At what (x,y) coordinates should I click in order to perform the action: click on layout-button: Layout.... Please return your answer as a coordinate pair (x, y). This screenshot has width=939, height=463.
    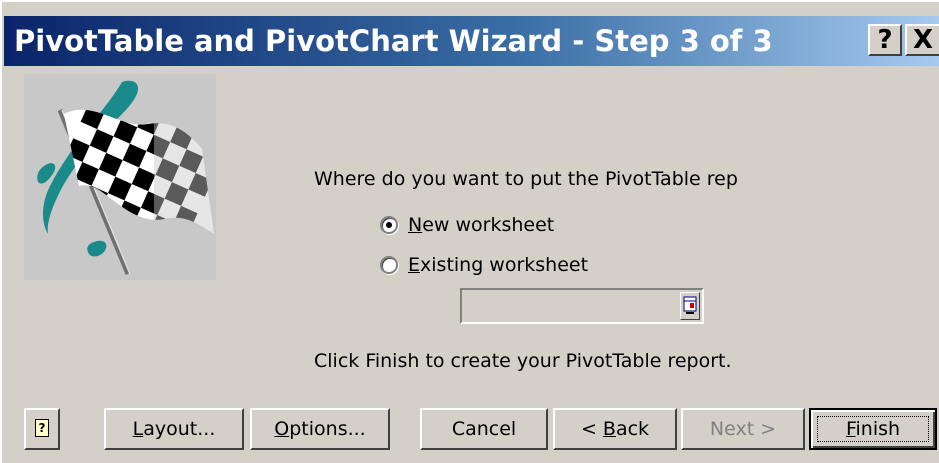
    Looking at the image, I should click on (174, 429).